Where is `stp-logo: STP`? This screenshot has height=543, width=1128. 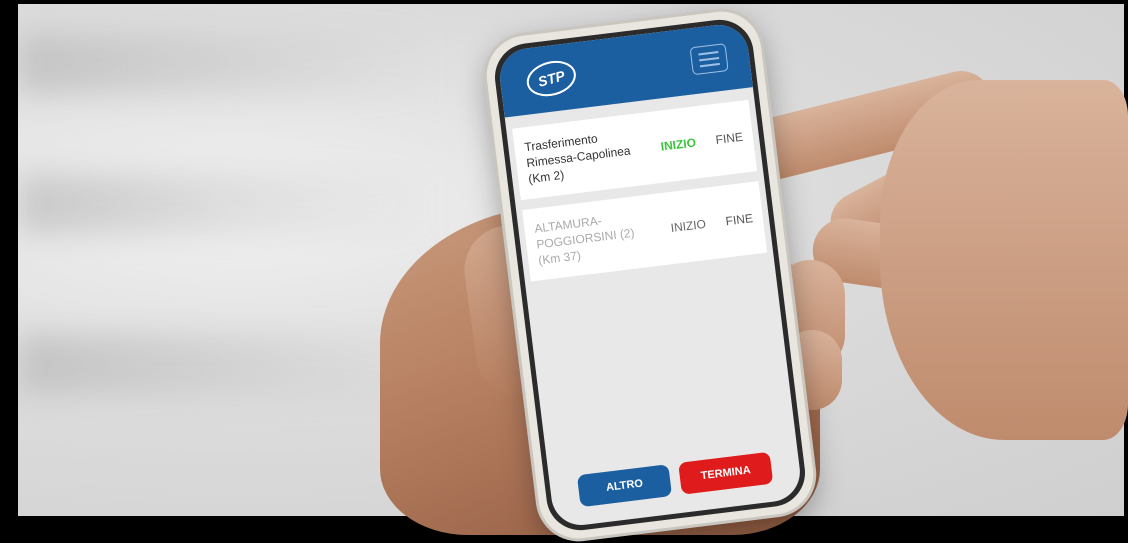 stp-logo: STP is located at coordinates (551, 78).